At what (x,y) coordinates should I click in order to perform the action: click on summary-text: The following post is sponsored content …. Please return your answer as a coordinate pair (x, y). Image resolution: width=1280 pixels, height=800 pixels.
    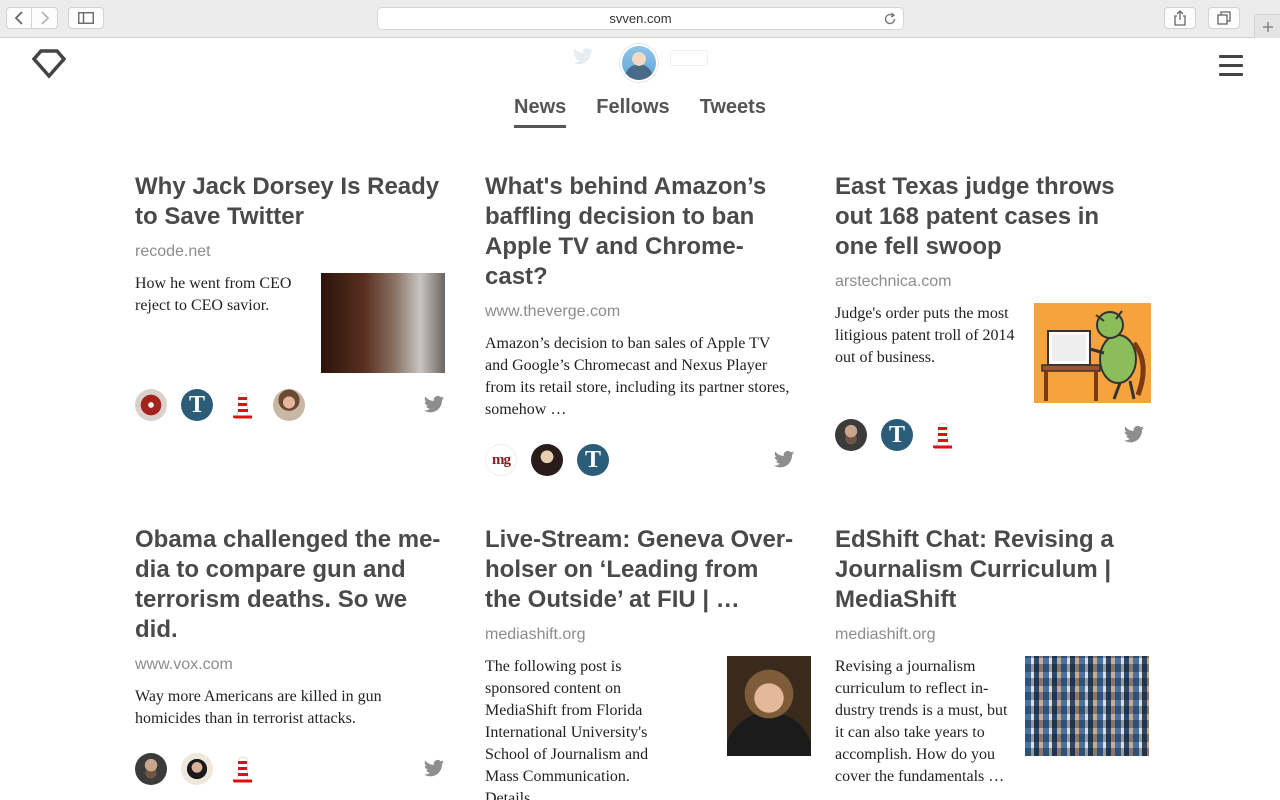
    Looking at the image, I should click on (567, 729).